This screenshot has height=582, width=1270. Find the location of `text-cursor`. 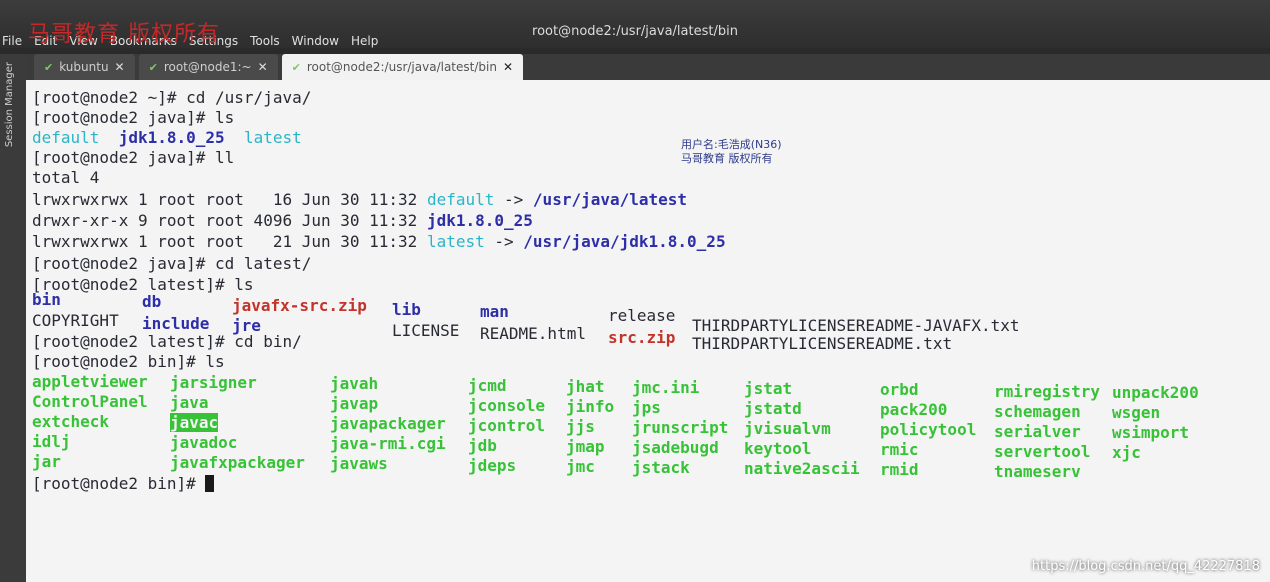

text-cursor is located at coordinates (210, 483).